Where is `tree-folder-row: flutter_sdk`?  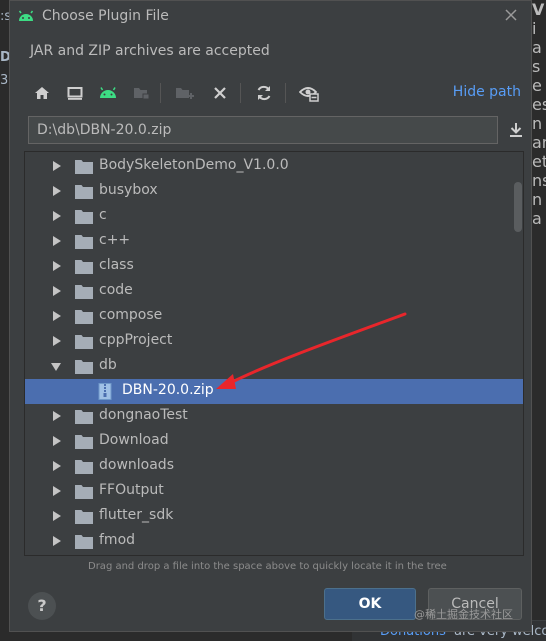
tree-folder-row: flutter_sdk is located at coordinates (274, 516).